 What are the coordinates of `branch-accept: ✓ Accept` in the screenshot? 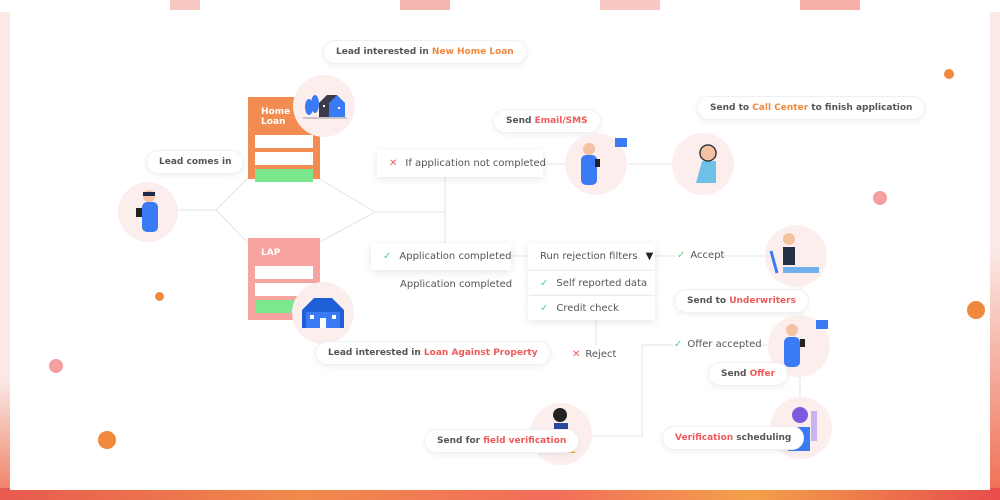 It's located at (700, 255).